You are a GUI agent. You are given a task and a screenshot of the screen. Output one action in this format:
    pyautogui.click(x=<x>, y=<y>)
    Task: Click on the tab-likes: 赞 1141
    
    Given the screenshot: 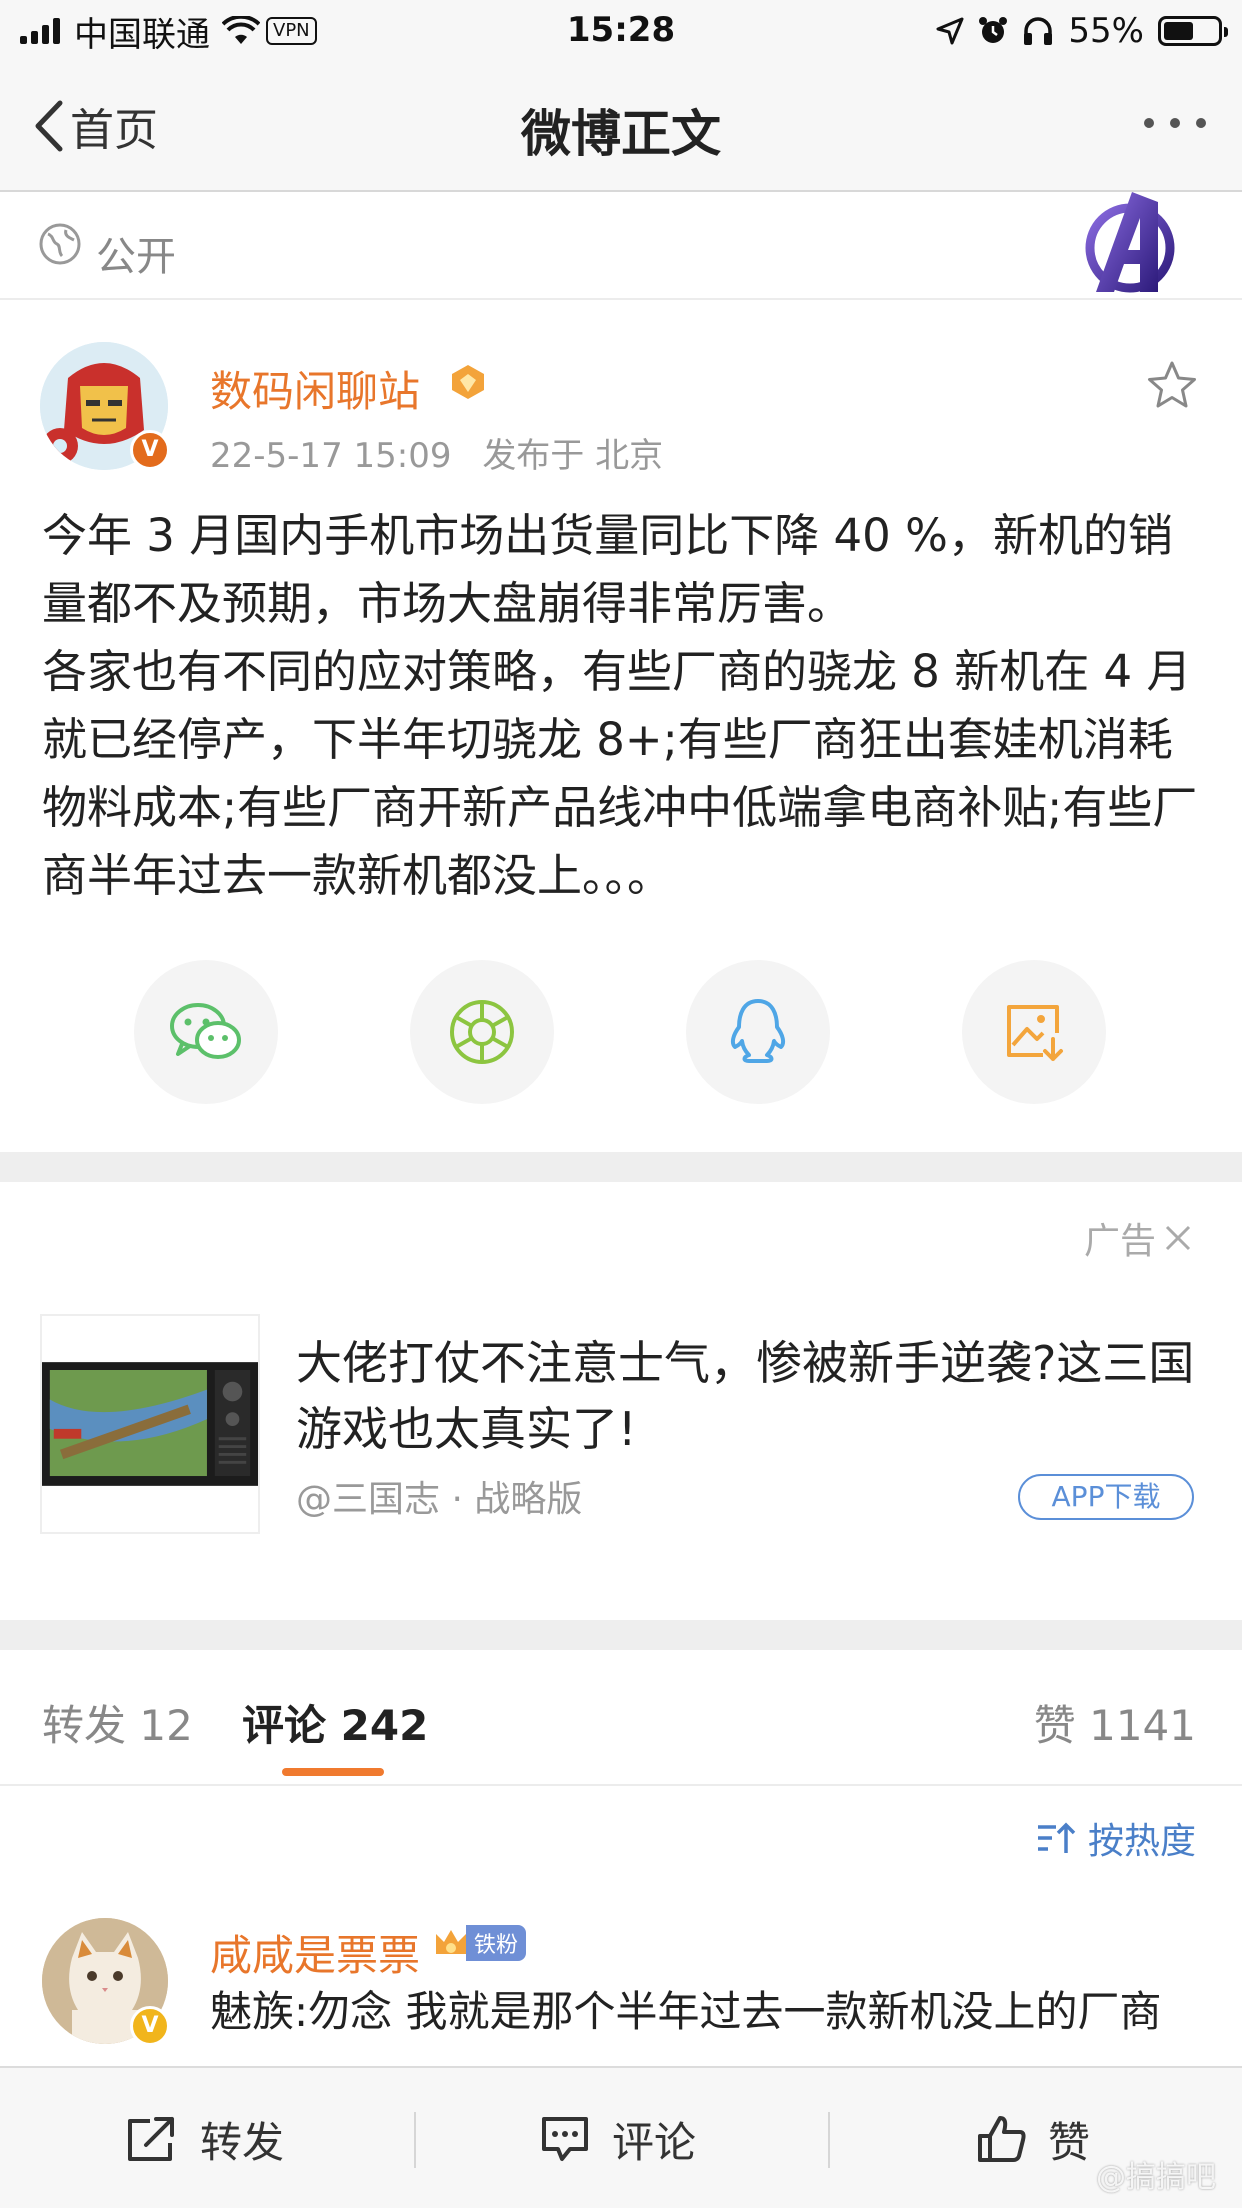 What is the action you would take?
    pyautogui.click(x=1115, y=1722)
    